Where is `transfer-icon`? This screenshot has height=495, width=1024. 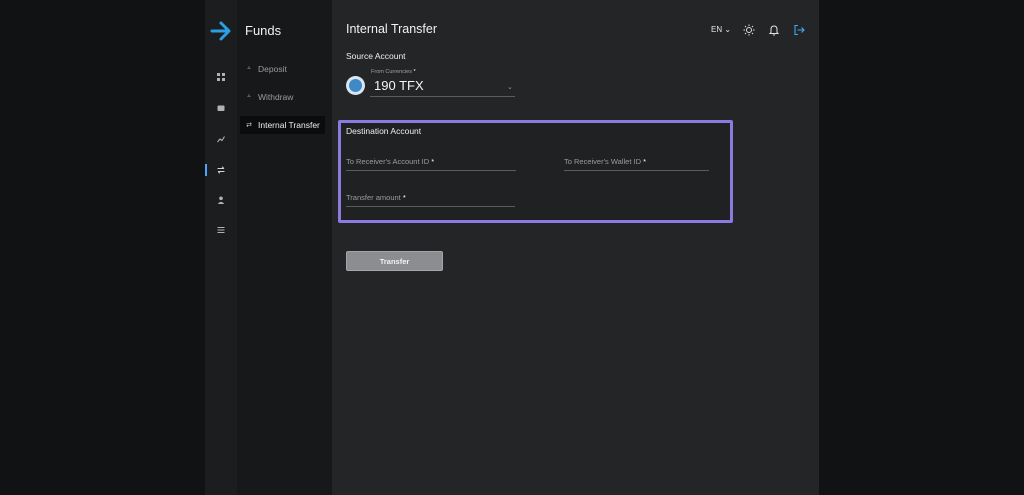
transfer-icon is located at coordinates (221, 170).